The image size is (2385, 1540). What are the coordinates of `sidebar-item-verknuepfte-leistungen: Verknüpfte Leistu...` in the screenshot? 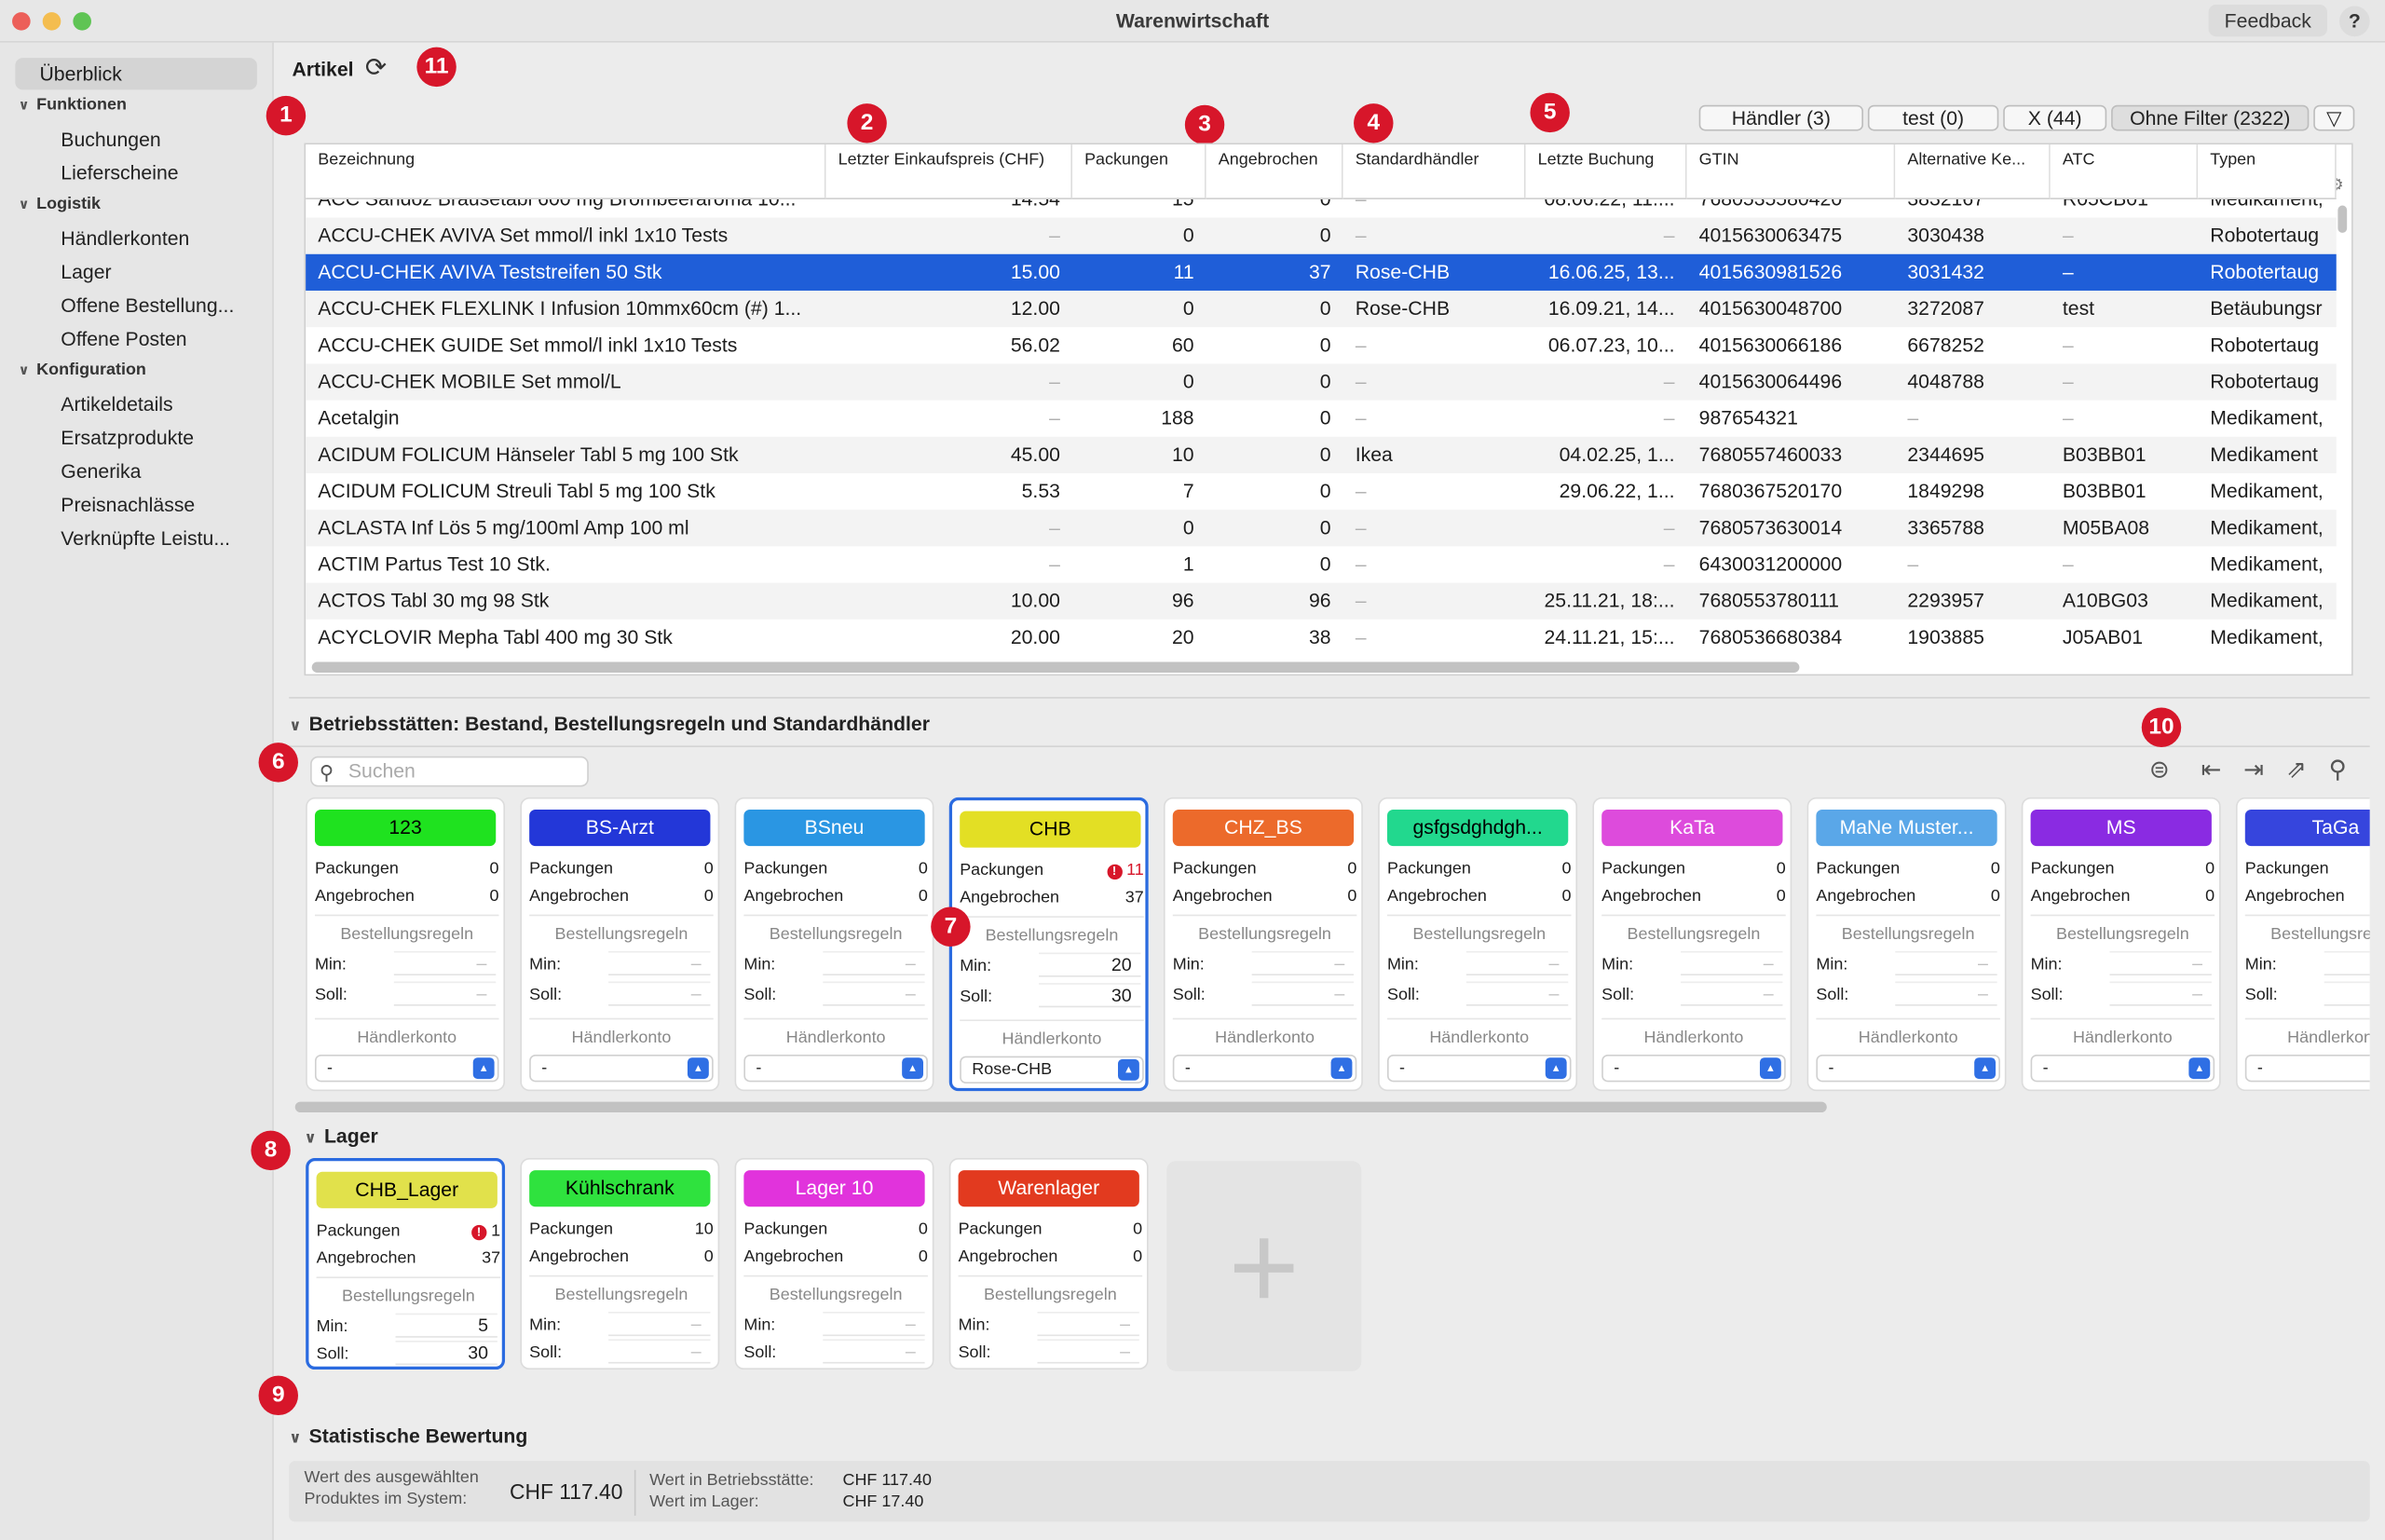 It's located at (146, 538).